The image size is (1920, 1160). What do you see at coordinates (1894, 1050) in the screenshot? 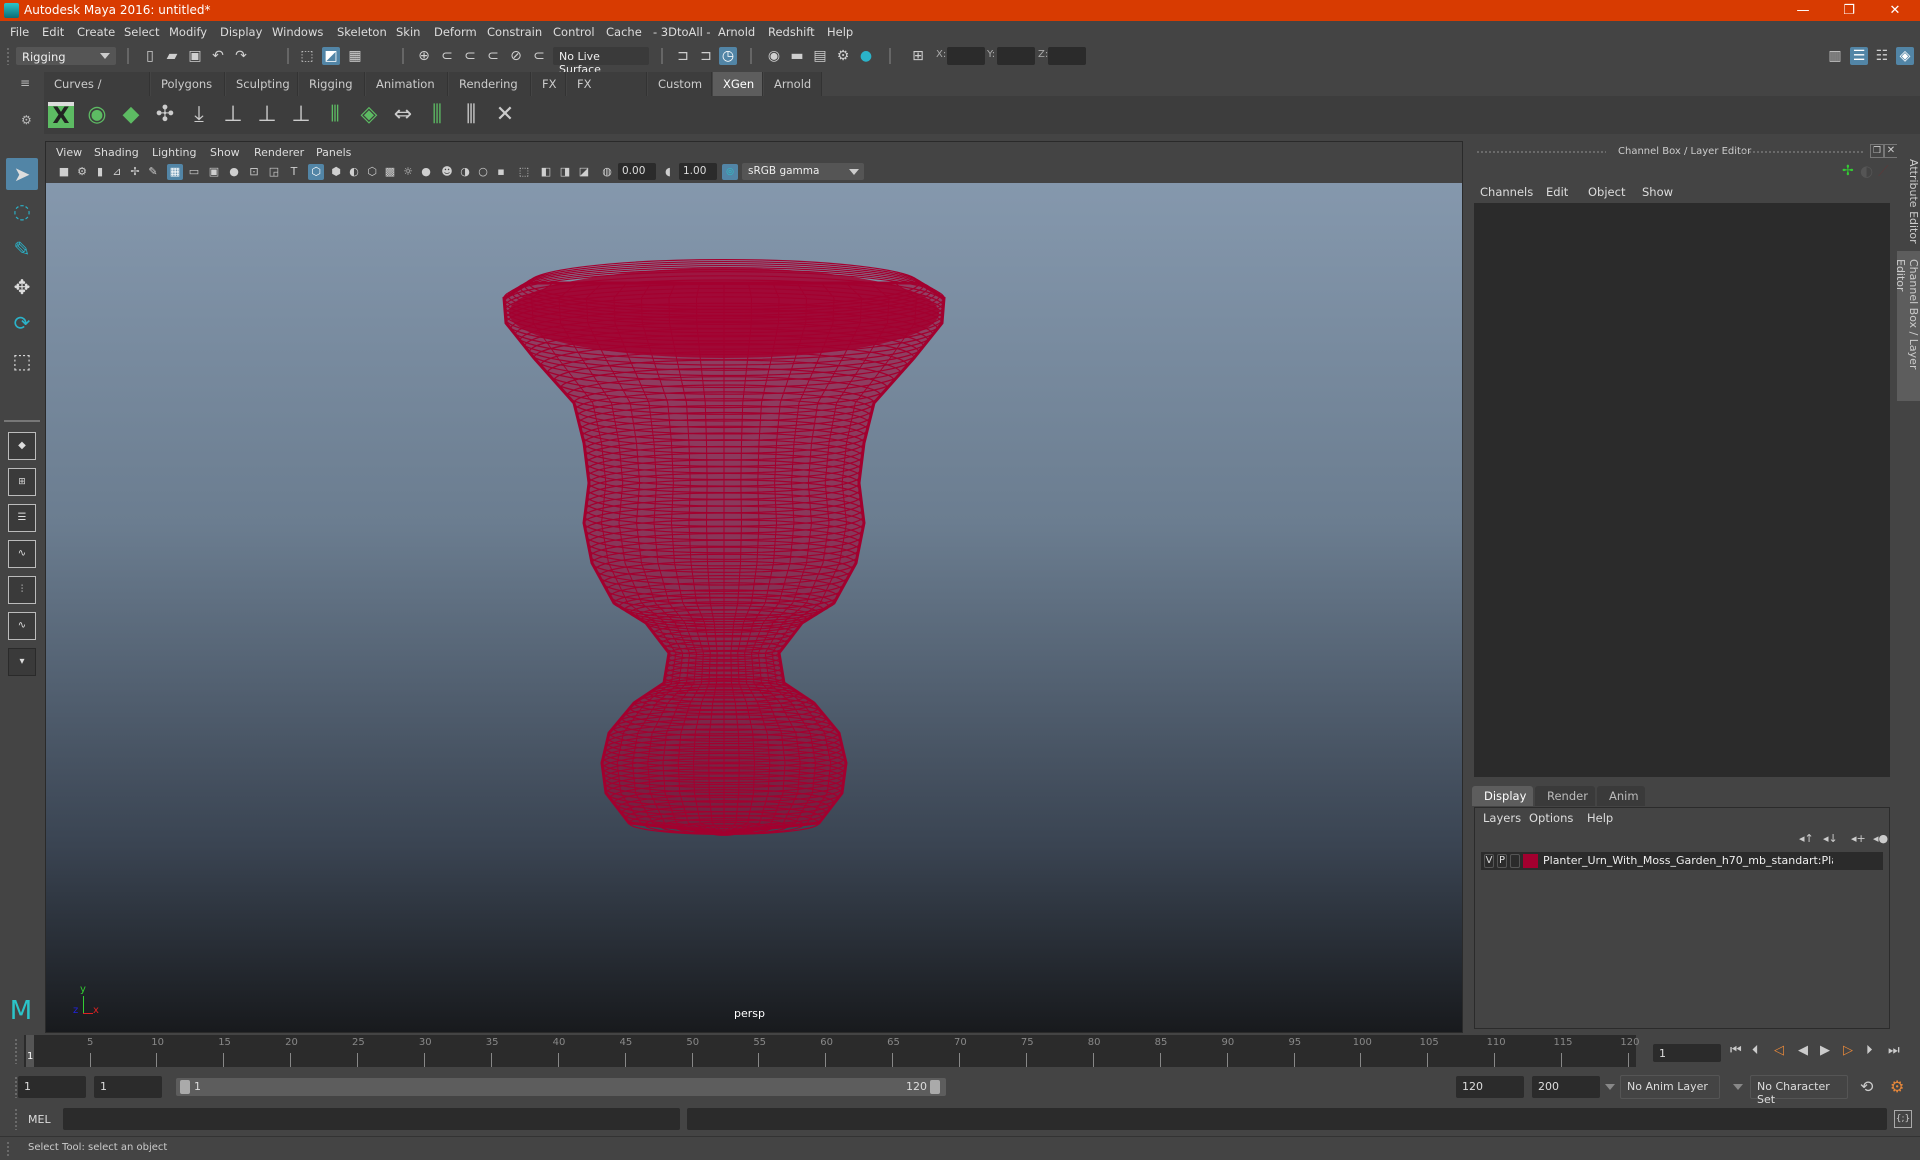
I see `go-to-end-icon: ⏭` at bounding box center [1894, 1050].